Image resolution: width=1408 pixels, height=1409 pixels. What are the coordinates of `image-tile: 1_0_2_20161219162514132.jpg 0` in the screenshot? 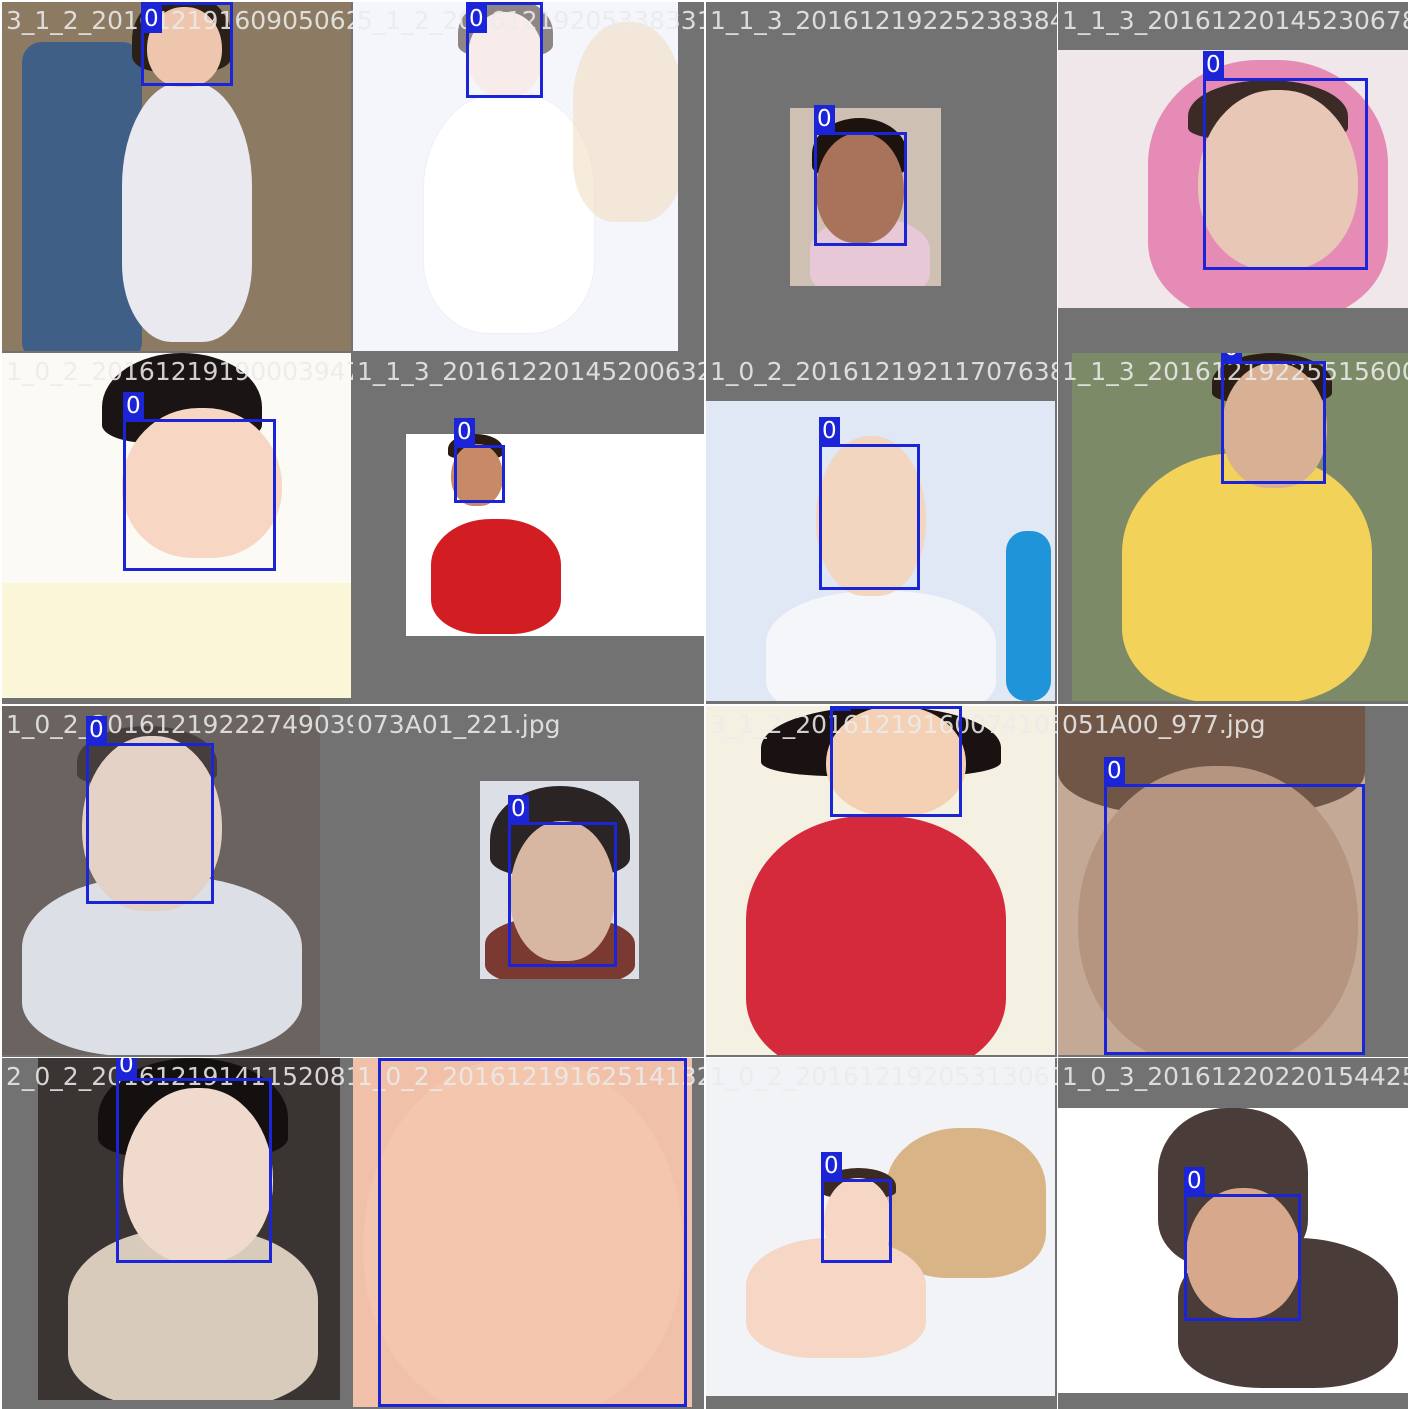 It's located at (528, 1233).